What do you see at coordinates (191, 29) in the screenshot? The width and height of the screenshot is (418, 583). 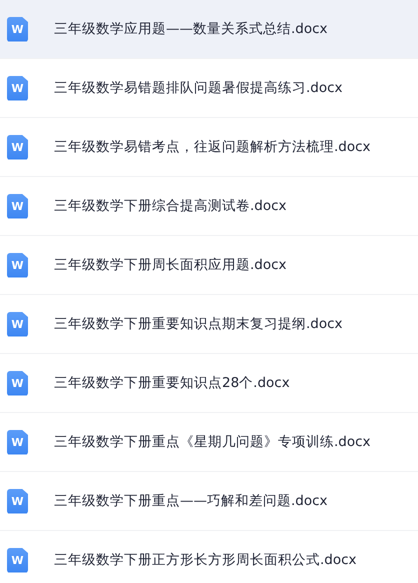 I see `file-name: 三年级数学应用题——数量关系式总结.docx` at bounding box center [191, 29].